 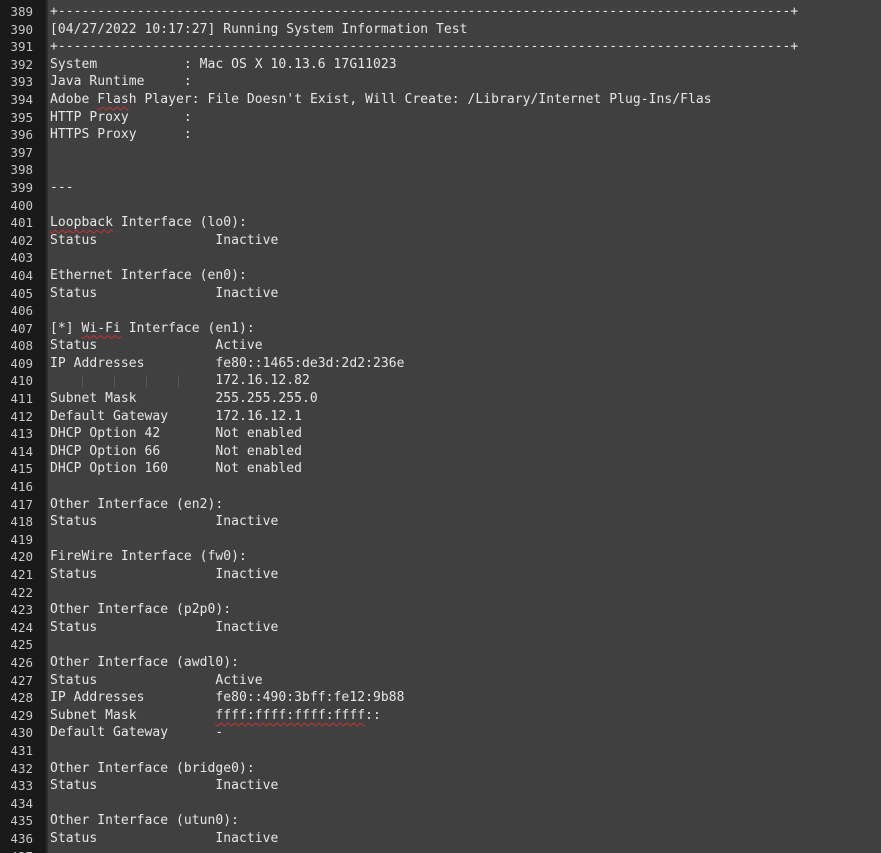 I want to click on editor-line: 430 Default Gateway -, so click(x=440, y=733).